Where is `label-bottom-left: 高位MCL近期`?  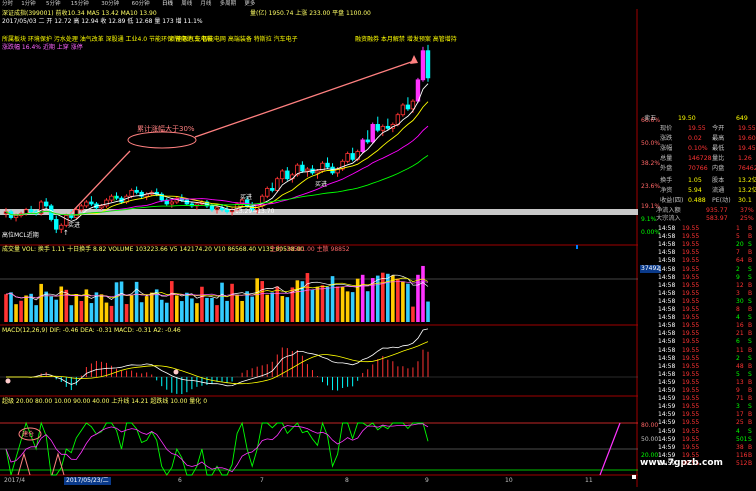 label-bottom-left: 高位MCL近期 is located at coordinates (20, 235).